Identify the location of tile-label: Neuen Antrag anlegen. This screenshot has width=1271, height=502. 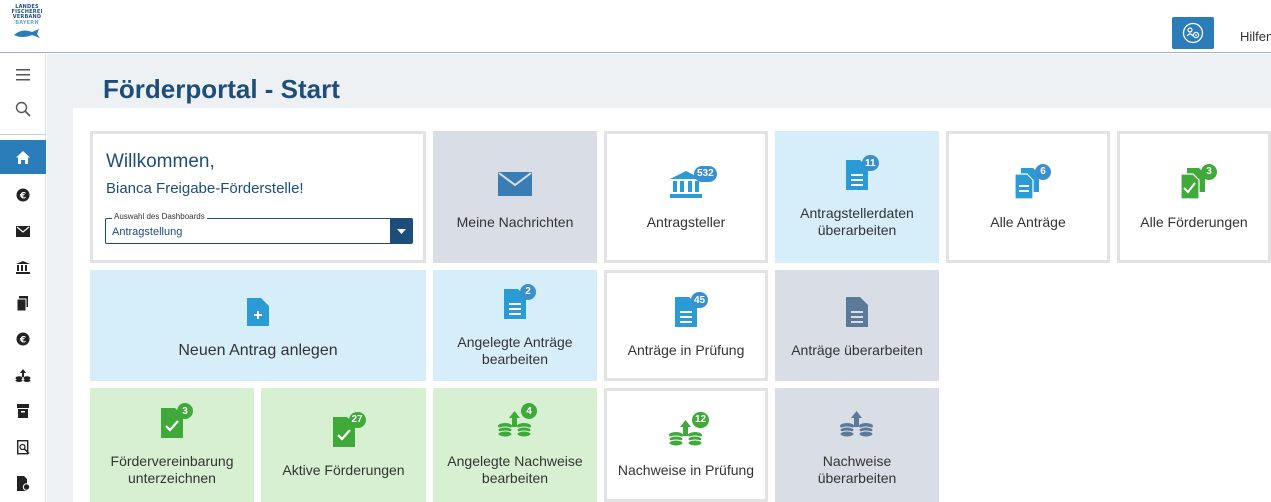
(258, 350).